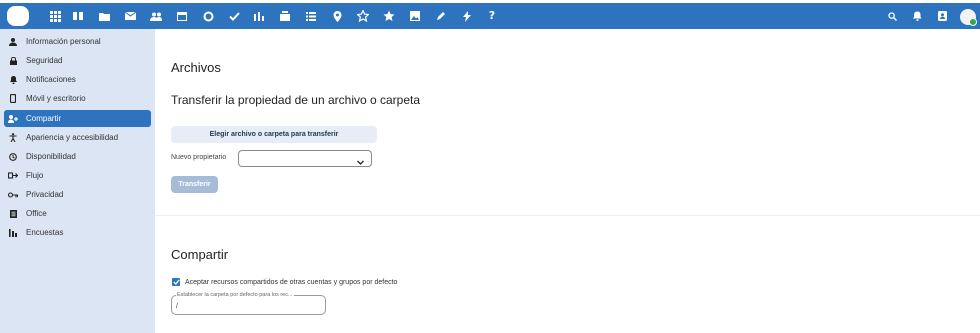  Describe the element at coordinates (208, 16) in the screenshot. I see `talk-icon` at that location.